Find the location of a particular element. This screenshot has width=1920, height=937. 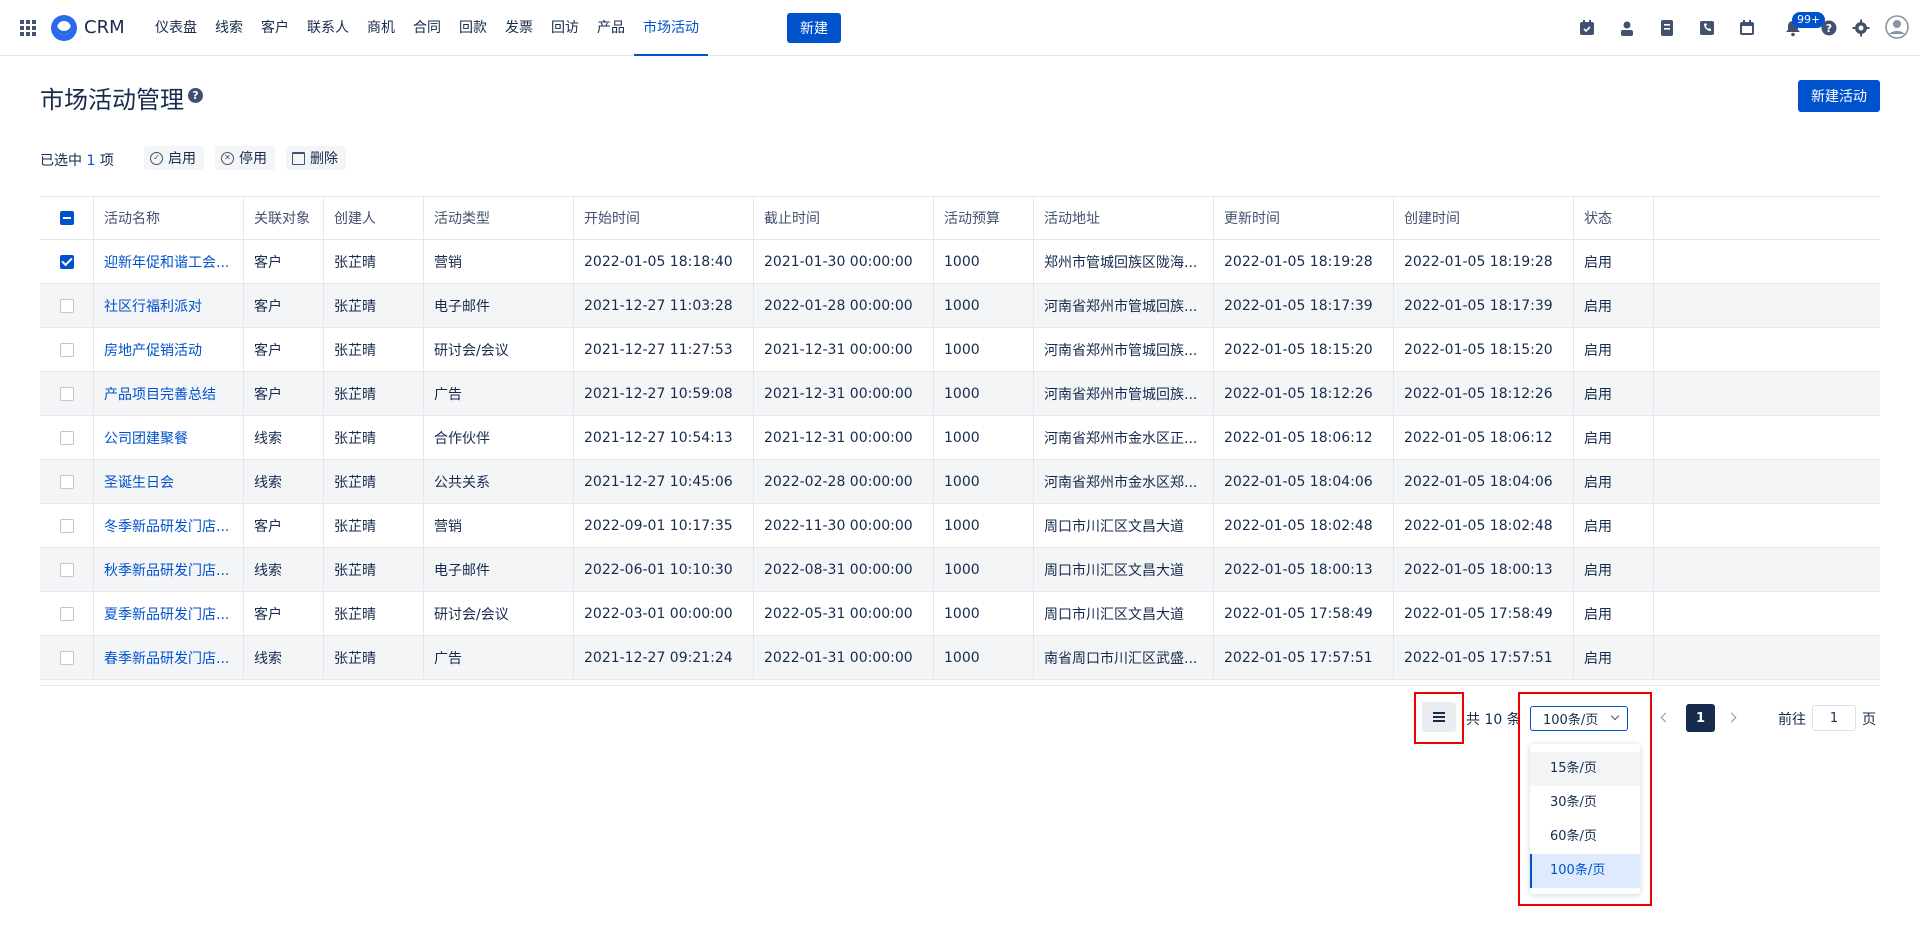

enable-label: 启用 is located at coordinates (182, 159).